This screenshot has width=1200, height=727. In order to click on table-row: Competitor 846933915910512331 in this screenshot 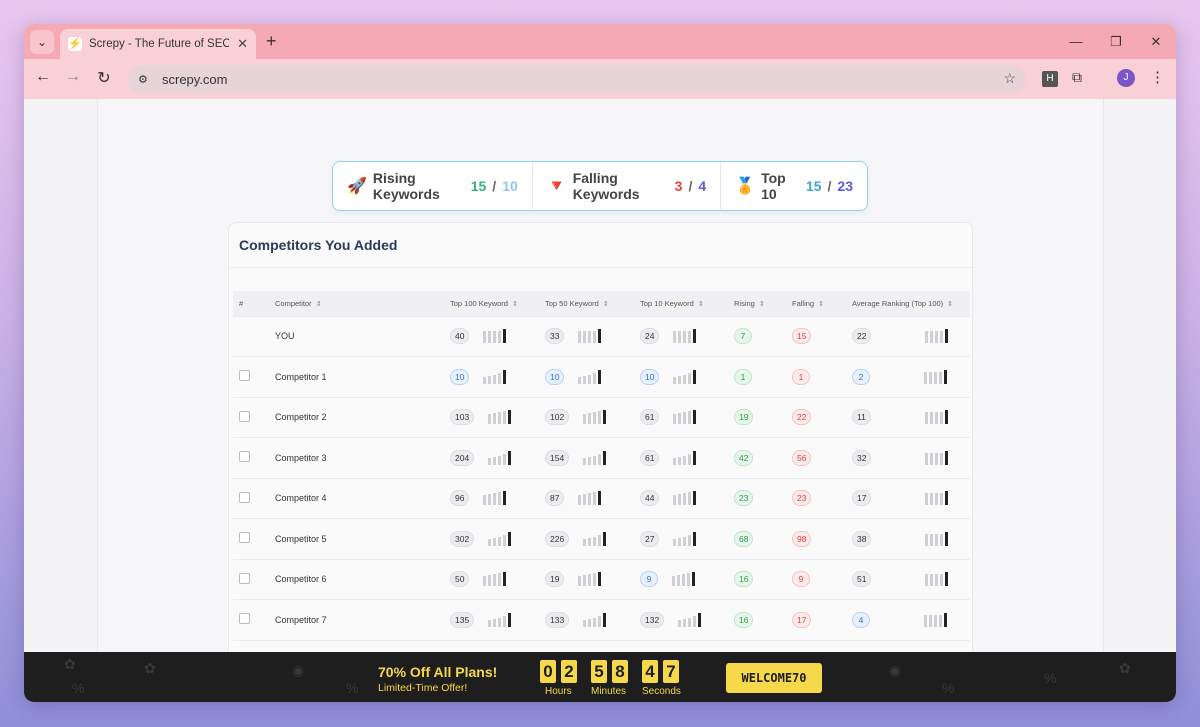, I will do `click(601, 645)`.